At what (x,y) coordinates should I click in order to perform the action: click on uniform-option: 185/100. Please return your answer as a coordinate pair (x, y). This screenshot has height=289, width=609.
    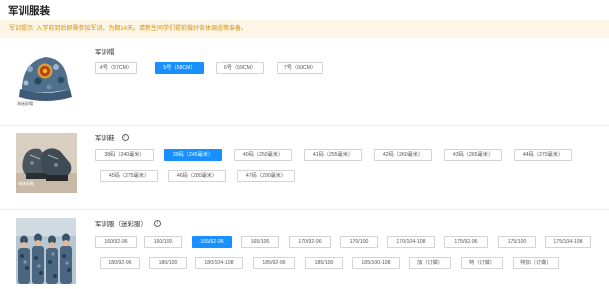
    Looking at the image, I should click on (324, 263).